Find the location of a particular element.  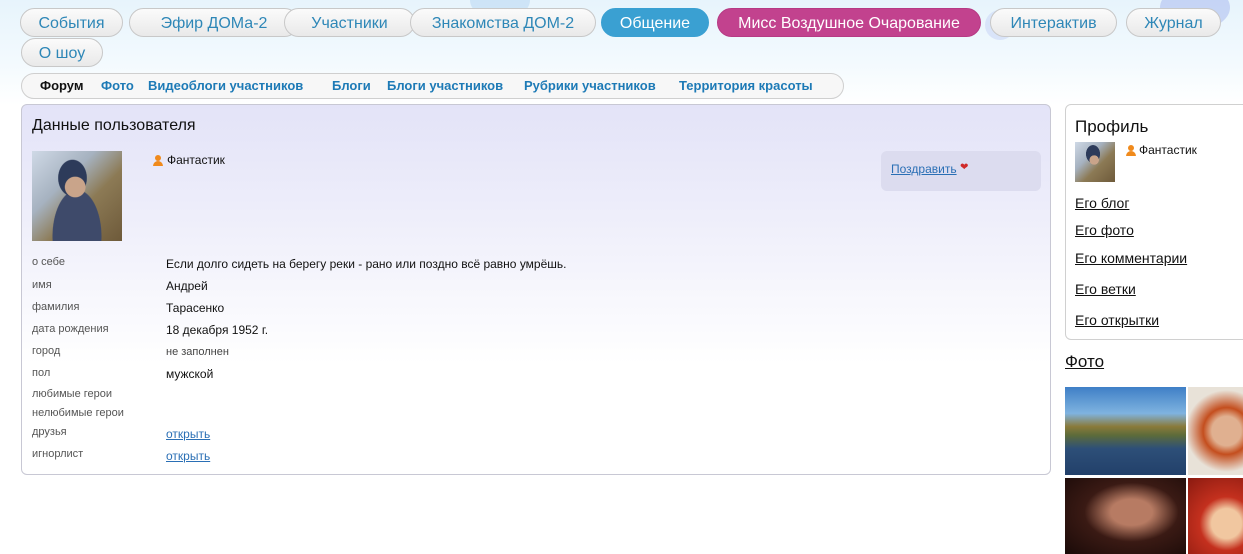

heart-icon: ❤ is located at coordinates (964, 167).